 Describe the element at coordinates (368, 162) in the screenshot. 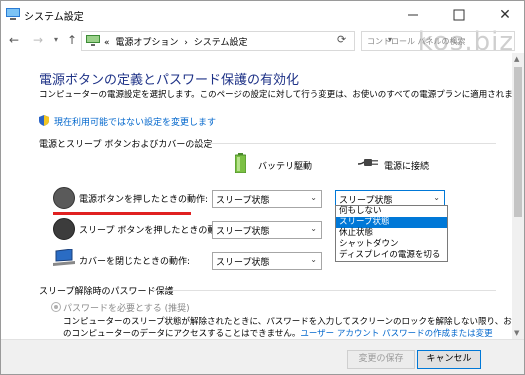

I see `power-plug-icon` at that location.